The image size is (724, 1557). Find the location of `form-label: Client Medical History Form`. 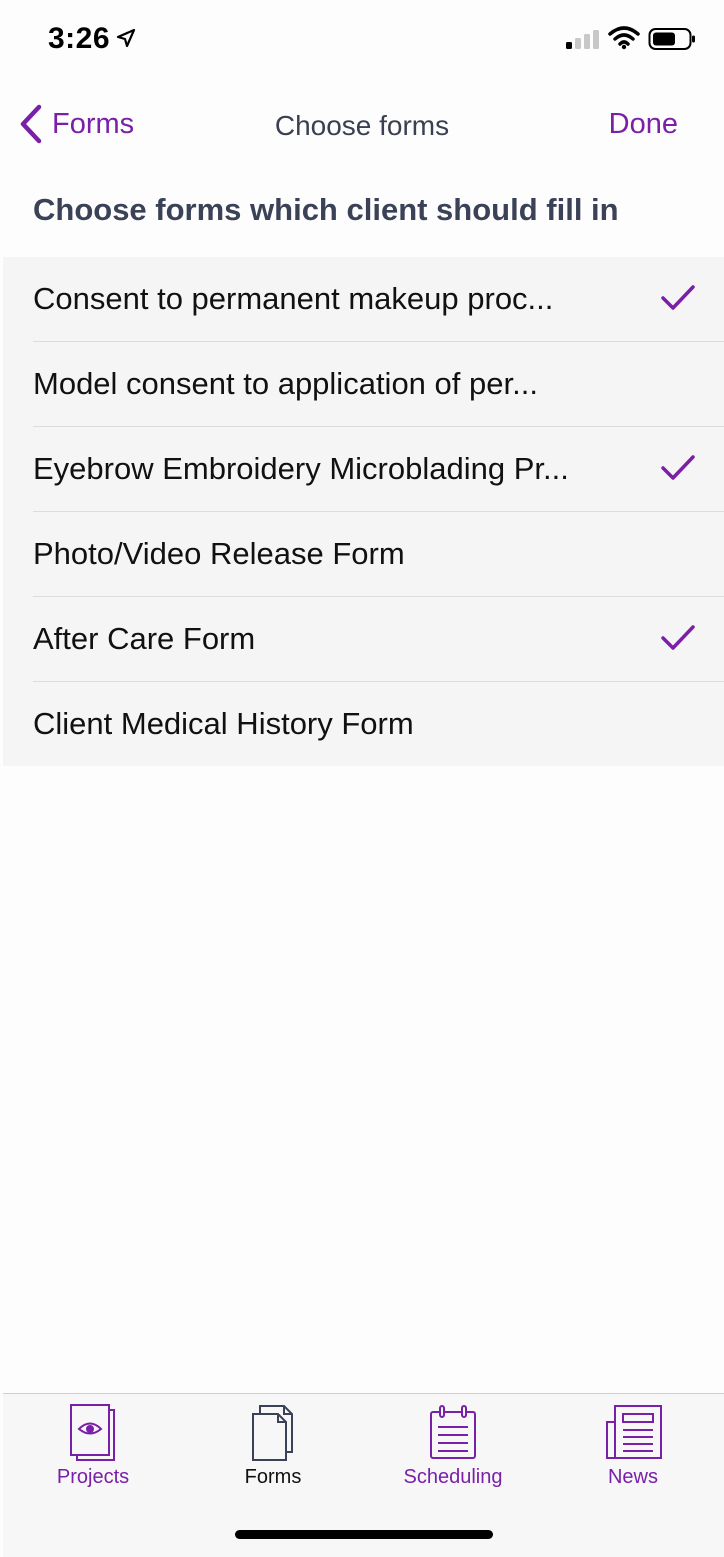

form-label: Client Medical History Form is located at coordinates (223, 723).